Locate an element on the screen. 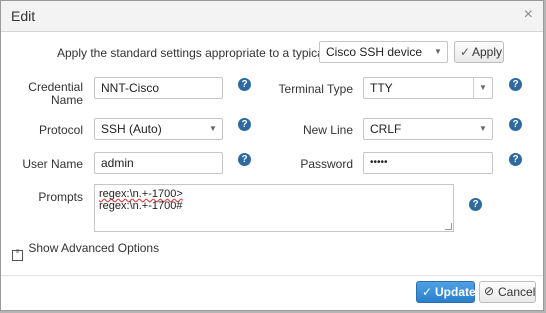 The height and width of the screenshot is (313, 546). prompts-label: Prompts is located at coordinates (60, 197).